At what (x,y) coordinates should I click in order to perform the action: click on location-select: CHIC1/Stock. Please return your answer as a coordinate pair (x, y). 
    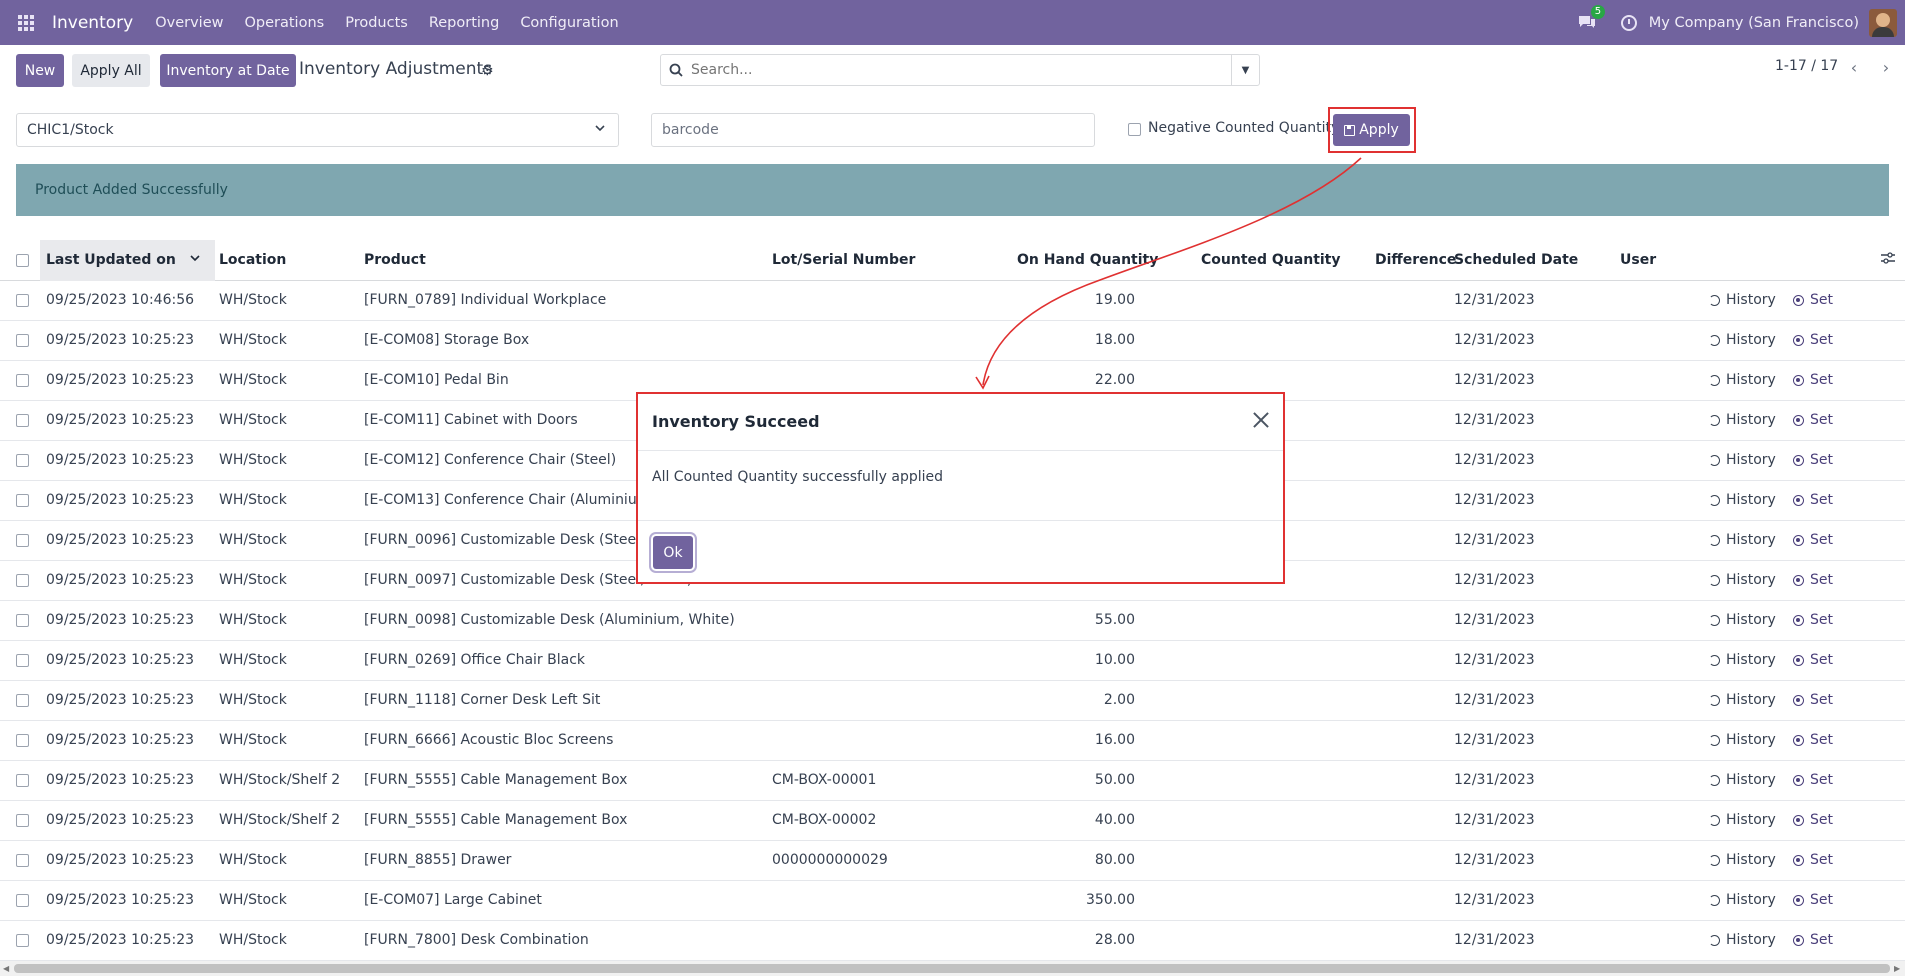
    Looking at the image, I should click on (317, 130).